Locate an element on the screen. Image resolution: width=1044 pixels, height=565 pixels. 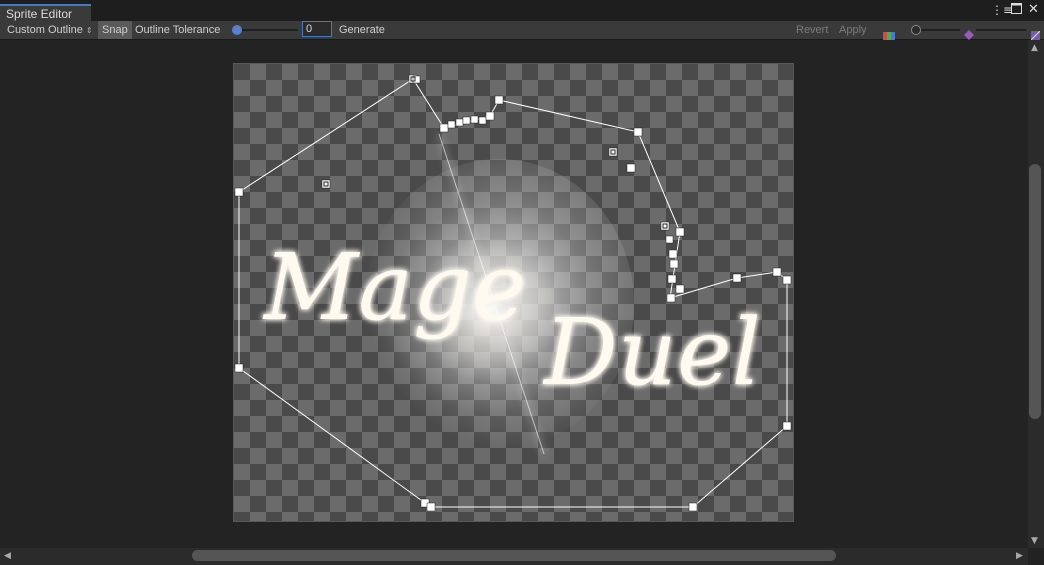
horizontal-scroll-thumb is located at coordinates (514, 555).